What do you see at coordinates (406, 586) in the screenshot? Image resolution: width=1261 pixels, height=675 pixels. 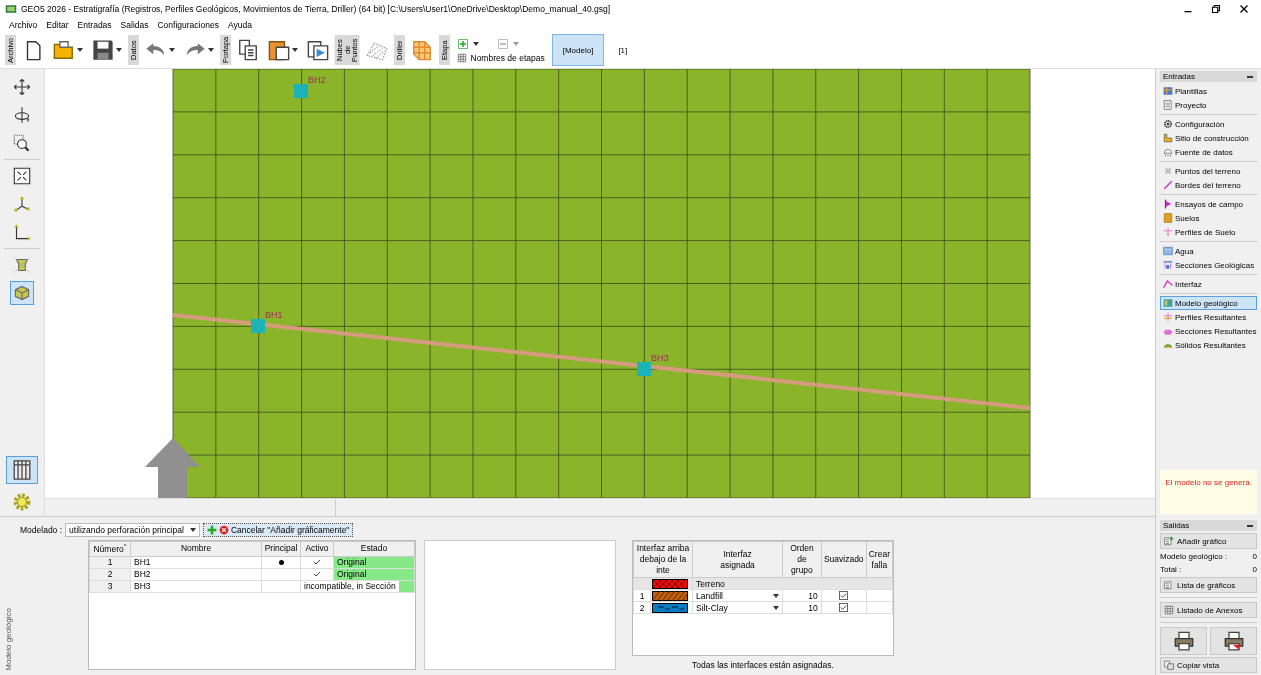 I see `status-cell` at bounding box center [406, 586].